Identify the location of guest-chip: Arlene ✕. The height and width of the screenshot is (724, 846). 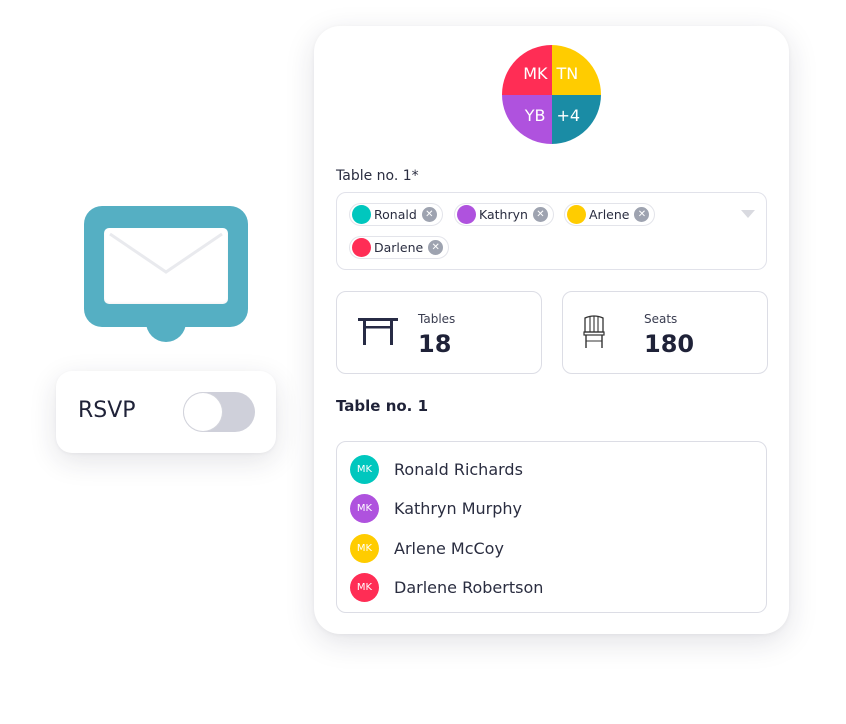
(610, 214).